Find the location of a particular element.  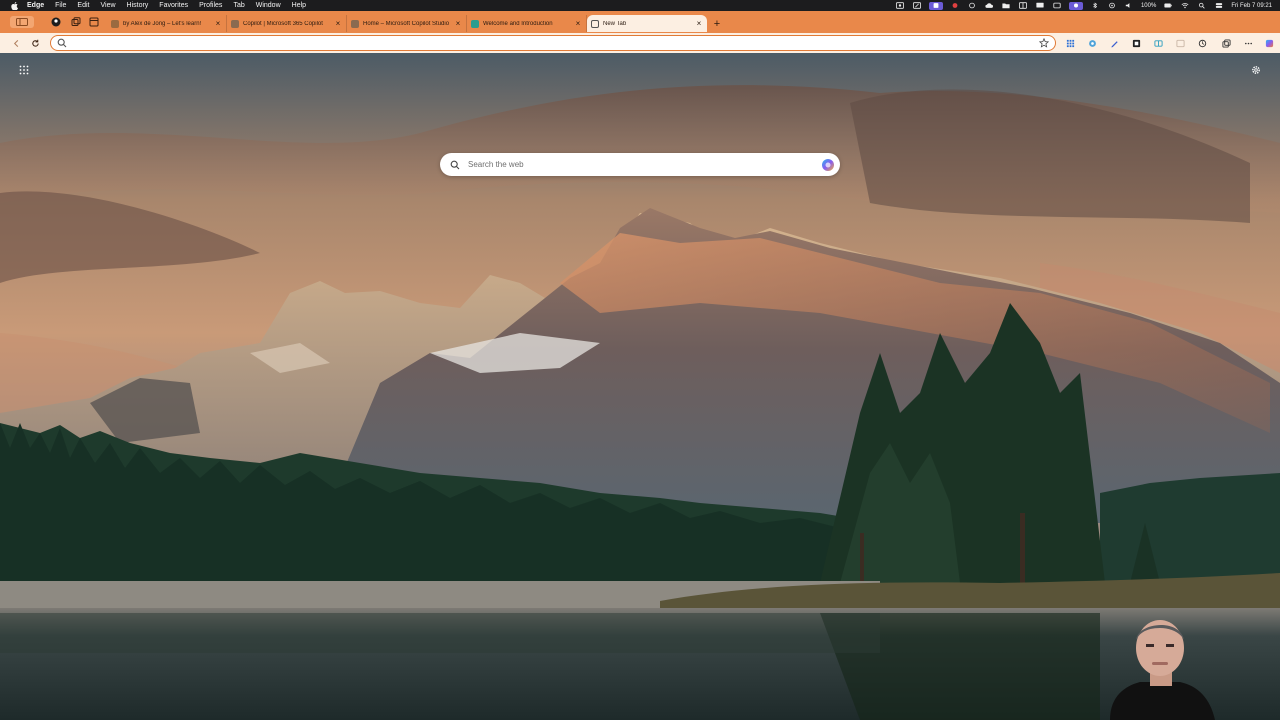

tab-title: by Alex de Jong – Let's learn! is located at coordinates (162, 23).